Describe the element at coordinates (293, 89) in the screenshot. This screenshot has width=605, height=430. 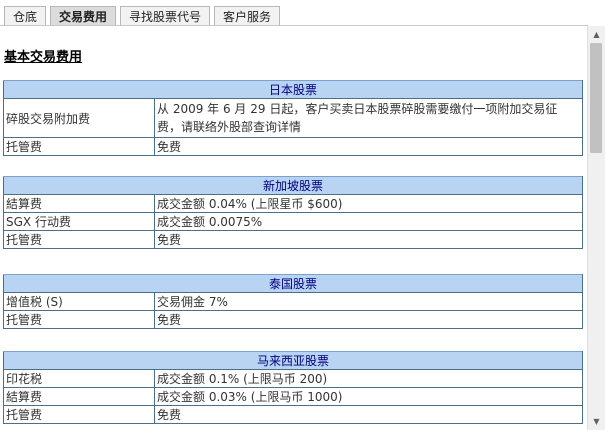
I see `table-header: 日本股票` at that location.